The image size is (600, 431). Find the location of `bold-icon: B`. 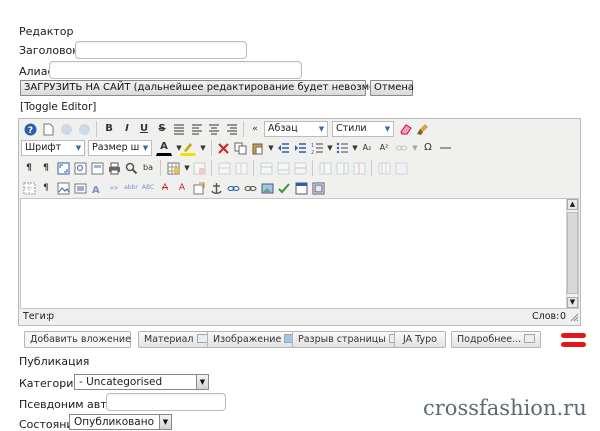

bold-icon: B is located at coordinates (109, 129).